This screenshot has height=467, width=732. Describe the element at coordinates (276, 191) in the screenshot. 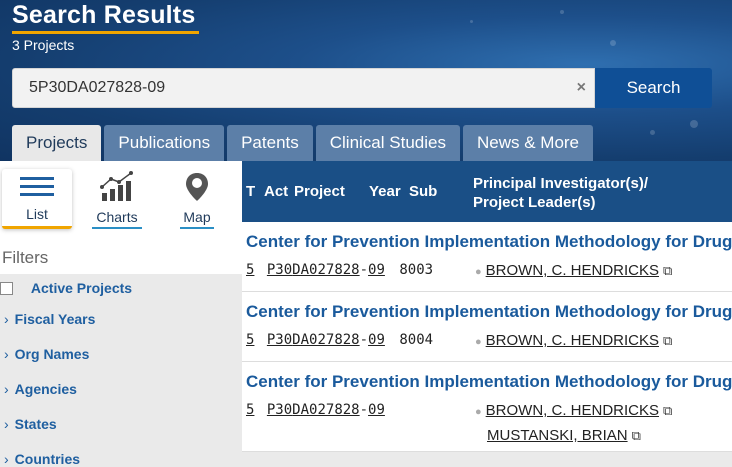

I see `col-header-act: Act` at that location.